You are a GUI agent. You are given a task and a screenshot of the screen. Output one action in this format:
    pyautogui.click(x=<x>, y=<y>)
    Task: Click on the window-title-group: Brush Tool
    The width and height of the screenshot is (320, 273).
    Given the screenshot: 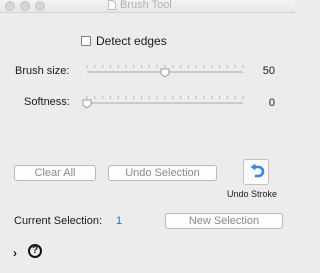 What is the action you would take?
    pyautogui.click(x=140, y=5)
    